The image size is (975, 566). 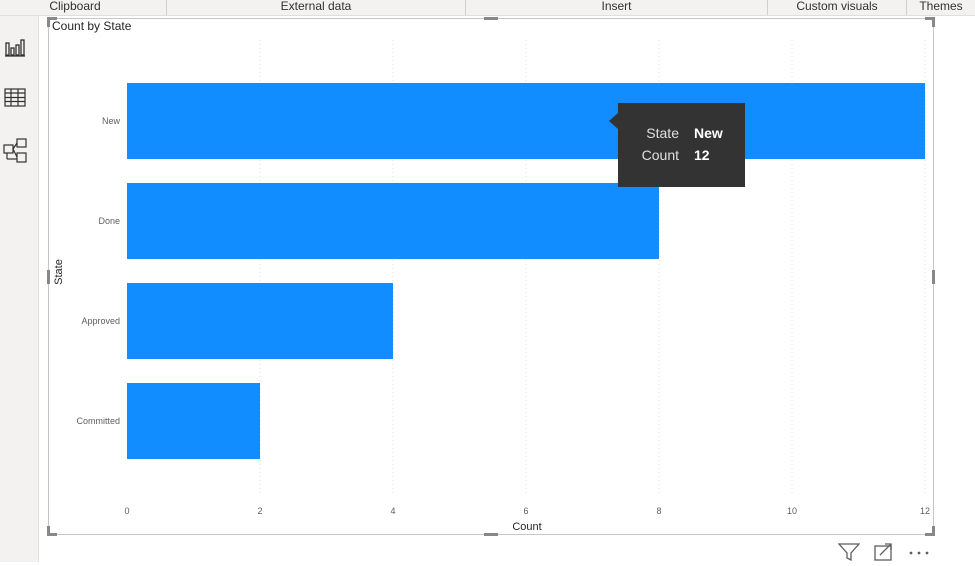 I want to click on bar-new, so click(x=526, y=121).